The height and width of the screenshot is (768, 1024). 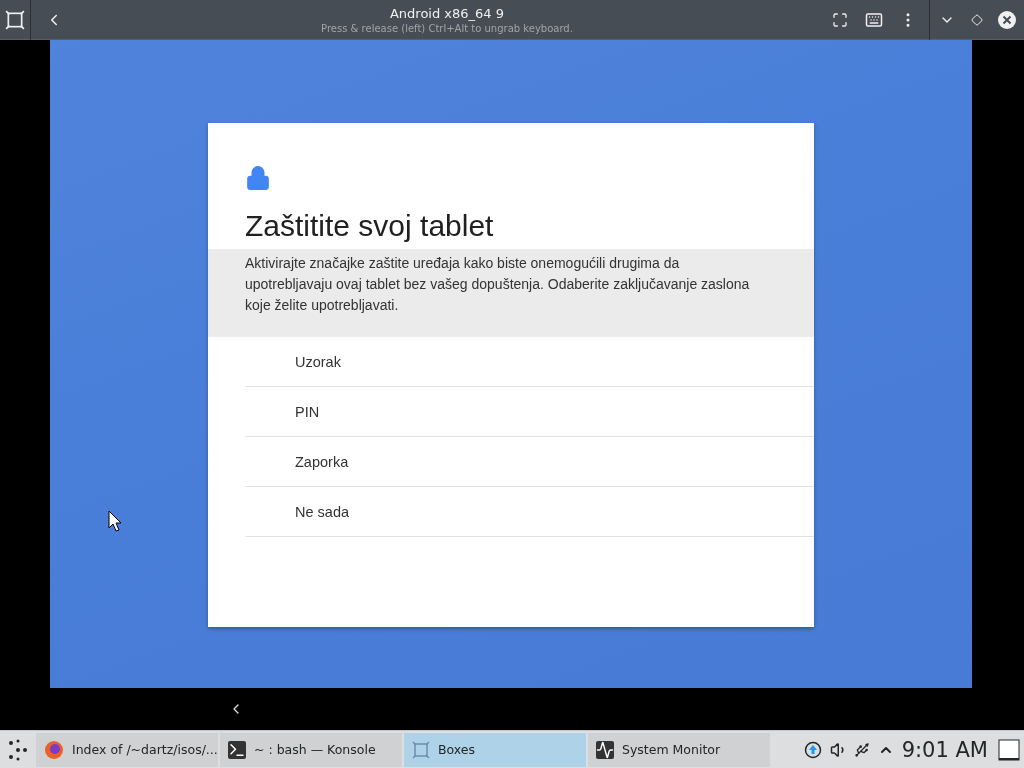 What do you see at coordinates (495, 749) in the screenshot?
I see `taskbar-task: Boxes` at bounding box center [495, 749].